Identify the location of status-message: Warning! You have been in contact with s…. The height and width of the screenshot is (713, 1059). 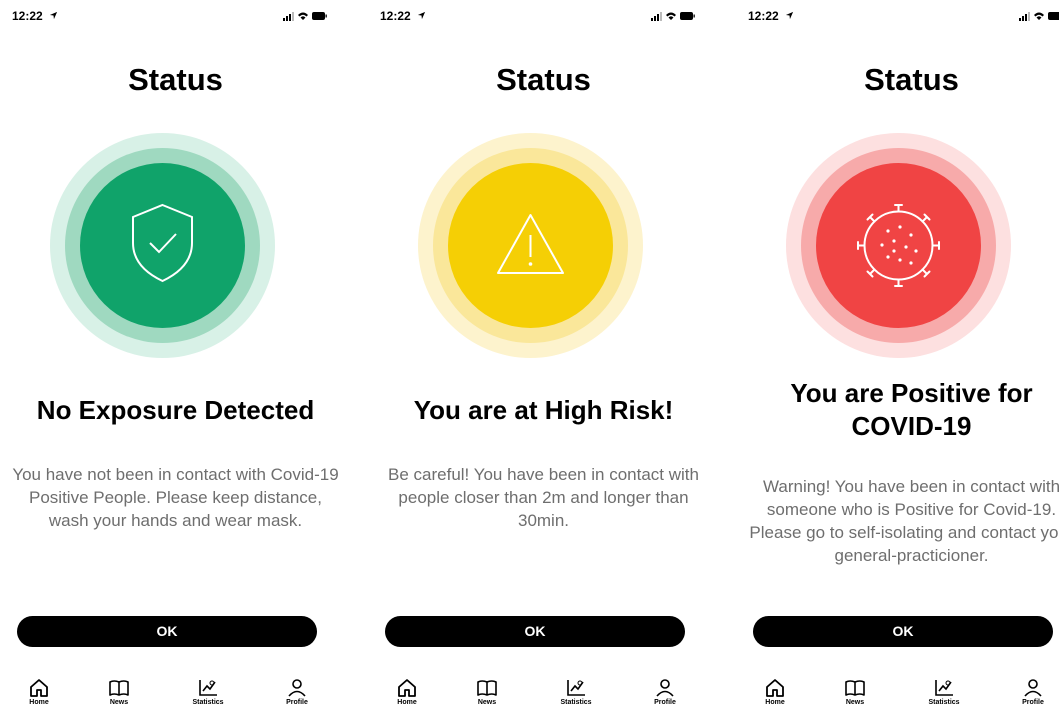
(904, 521).